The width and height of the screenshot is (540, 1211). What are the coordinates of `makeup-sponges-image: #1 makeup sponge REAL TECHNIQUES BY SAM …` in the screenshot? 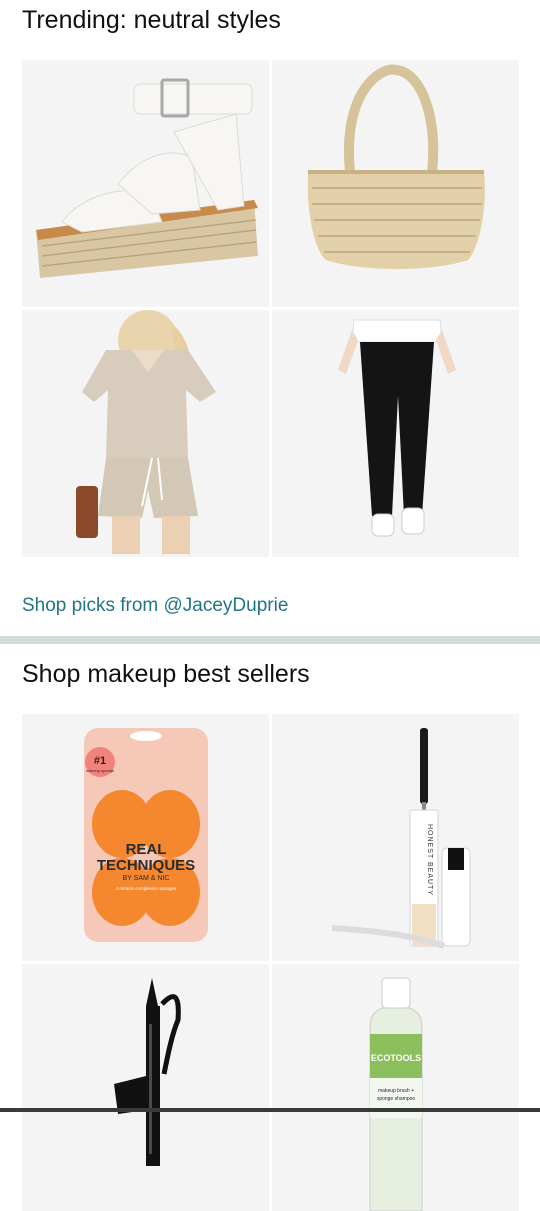 It's located at (146, 835).